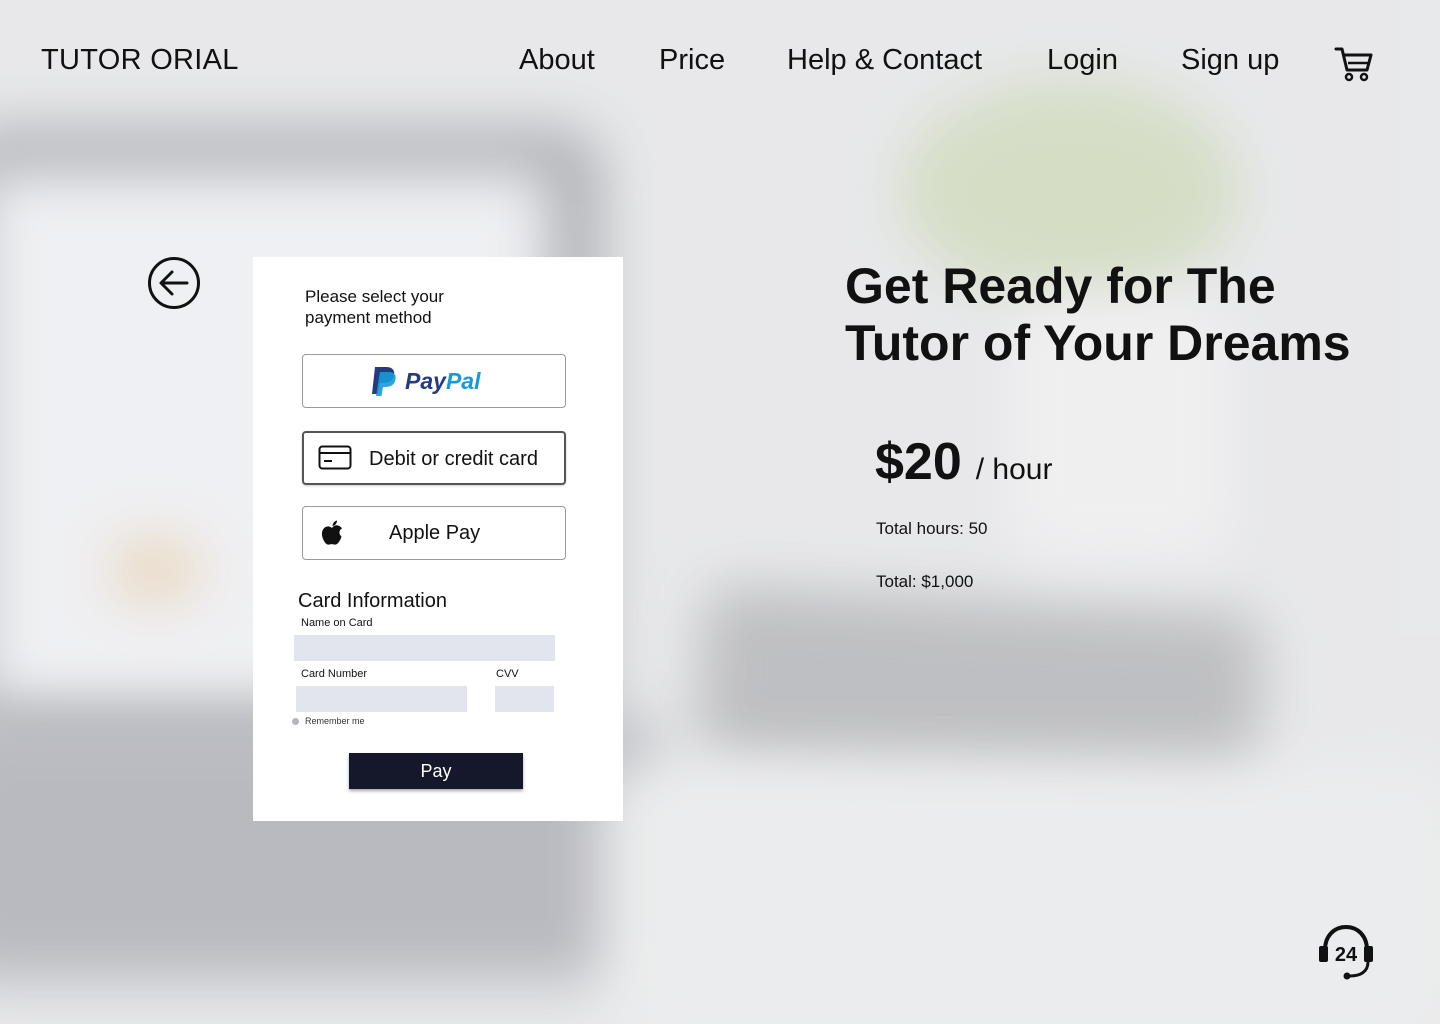 The height and width of the screenshot is (1024, 1440). Describe the element at coordinates (384, 381) in the screenshot. I see `paypal-p-icon` at that location.